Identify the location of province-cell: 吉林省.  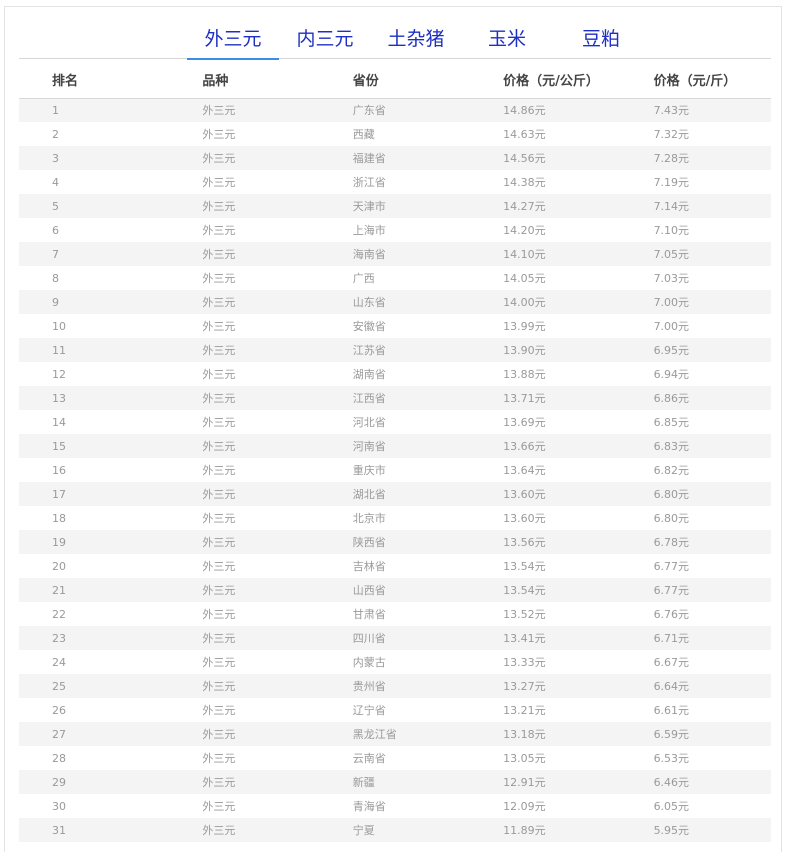
(395, 566).